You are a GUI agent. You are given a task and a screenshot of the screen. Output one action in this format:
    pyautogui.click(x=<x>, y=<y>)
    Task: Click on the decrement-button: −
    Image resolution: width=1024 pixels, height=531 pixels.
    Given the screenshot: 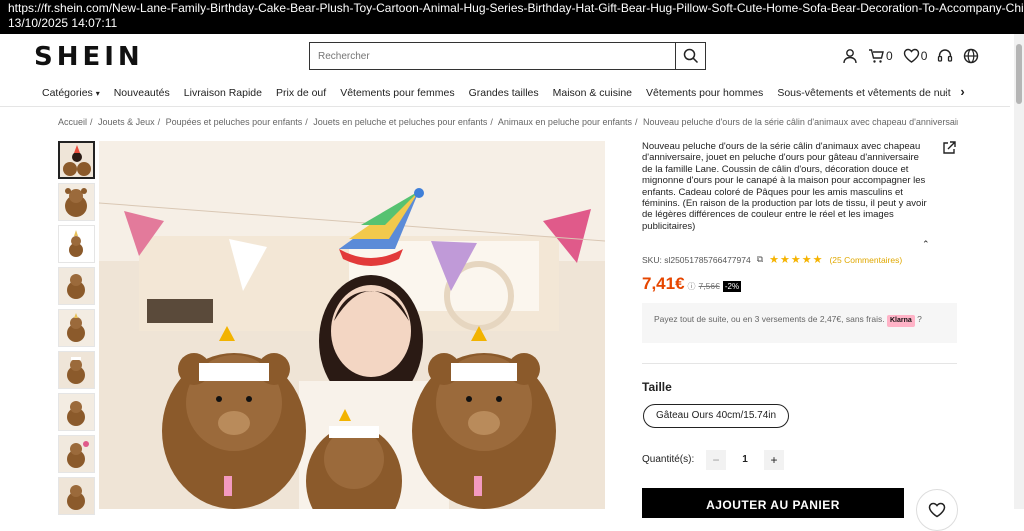 What is the action you would take?
    pyautogui.click(x=716, y=460)
    